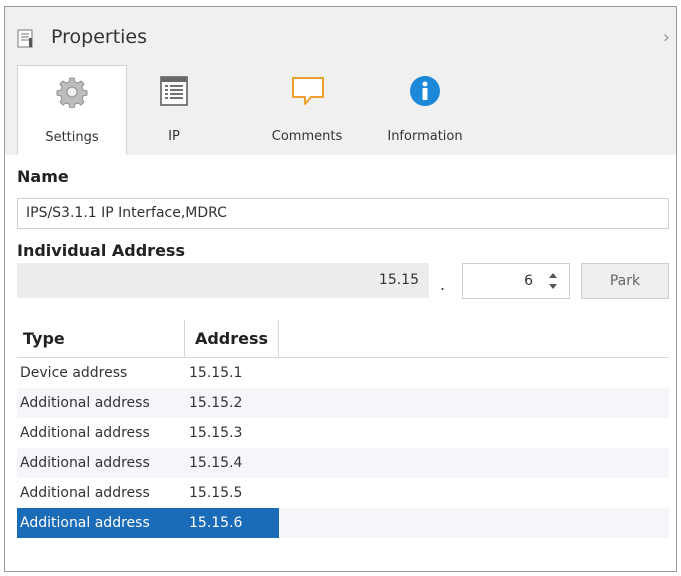 The width and height of the screenshot is (681, 576). What do you see at coordinates (425, 91) in the screenshot?
I see `info-icon` at bounding box center [425, 91].